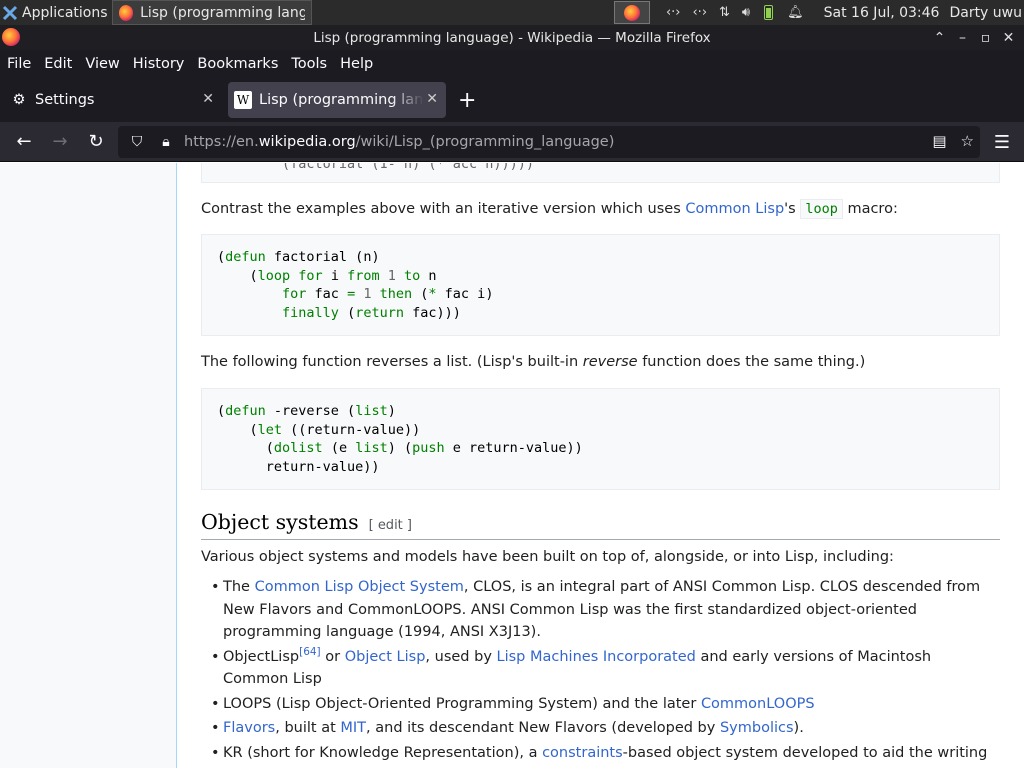 This screenshot has height=768, width=1024. Describe the element at coordinates (319, 429) in the screenshot. I see `code-line: (let ((return-value))` at that location.